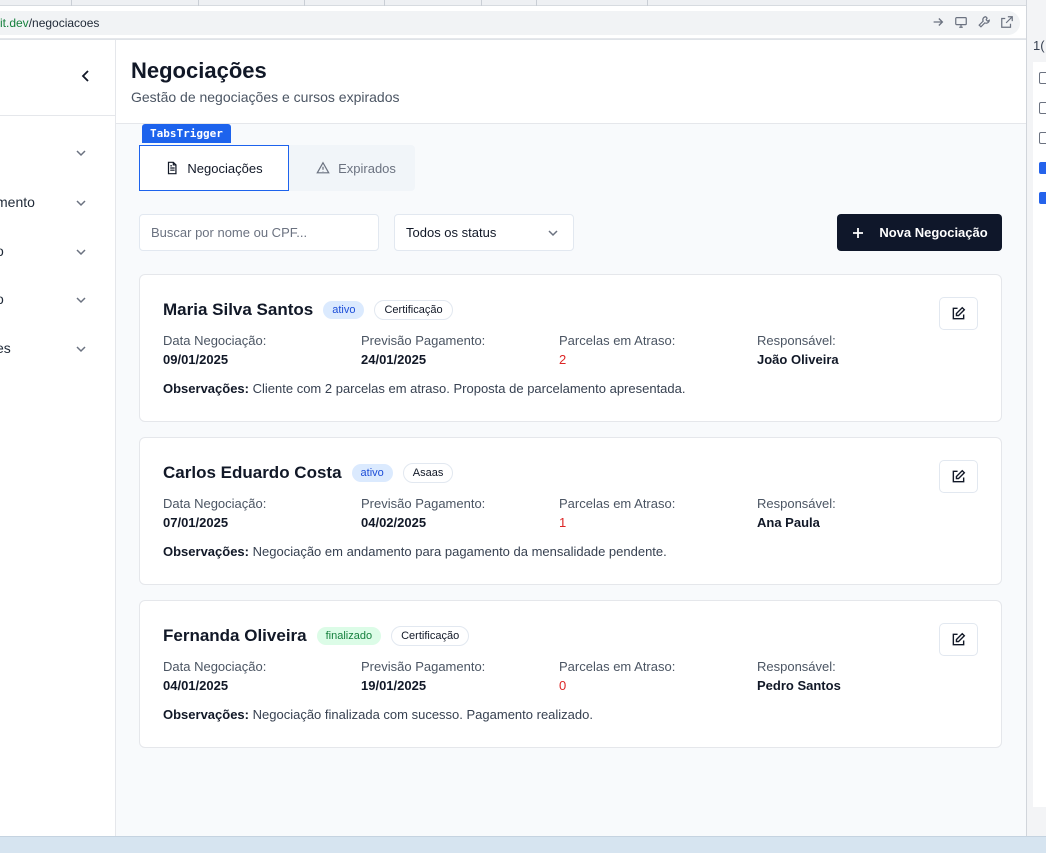 The width and height of the screenshot is (1046, 853). What do you see at coordinates (796, 513) in the screenshot?
I see `field-responsavel: Responsável: Ana Paula` at bounding box center [796, 513].